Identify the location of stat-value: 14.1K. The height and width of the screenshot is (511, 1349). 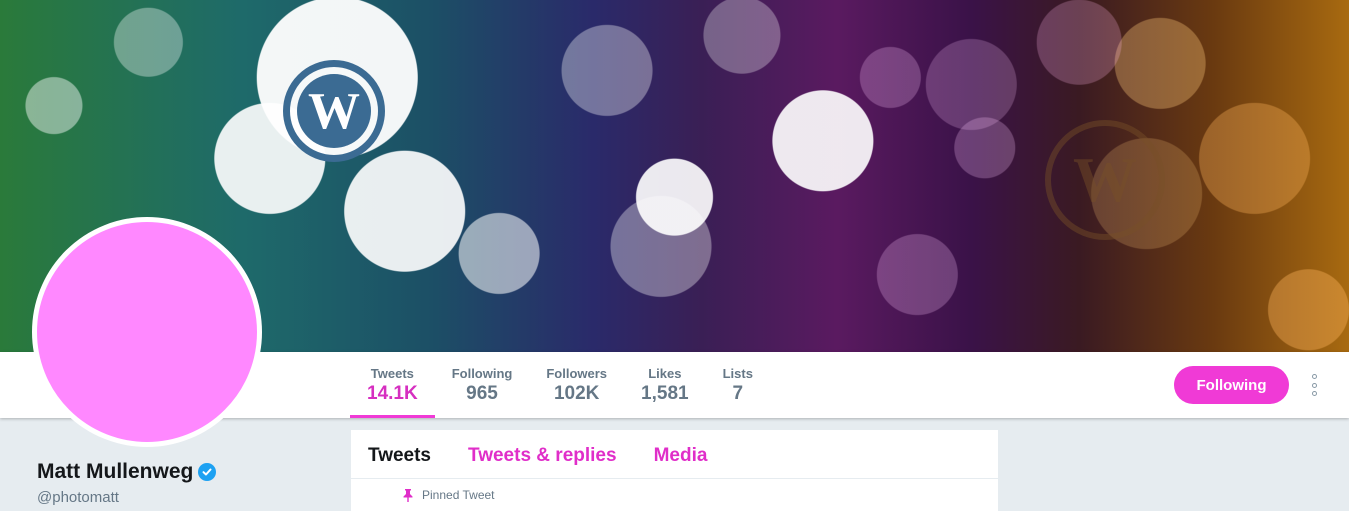
(392, 393).